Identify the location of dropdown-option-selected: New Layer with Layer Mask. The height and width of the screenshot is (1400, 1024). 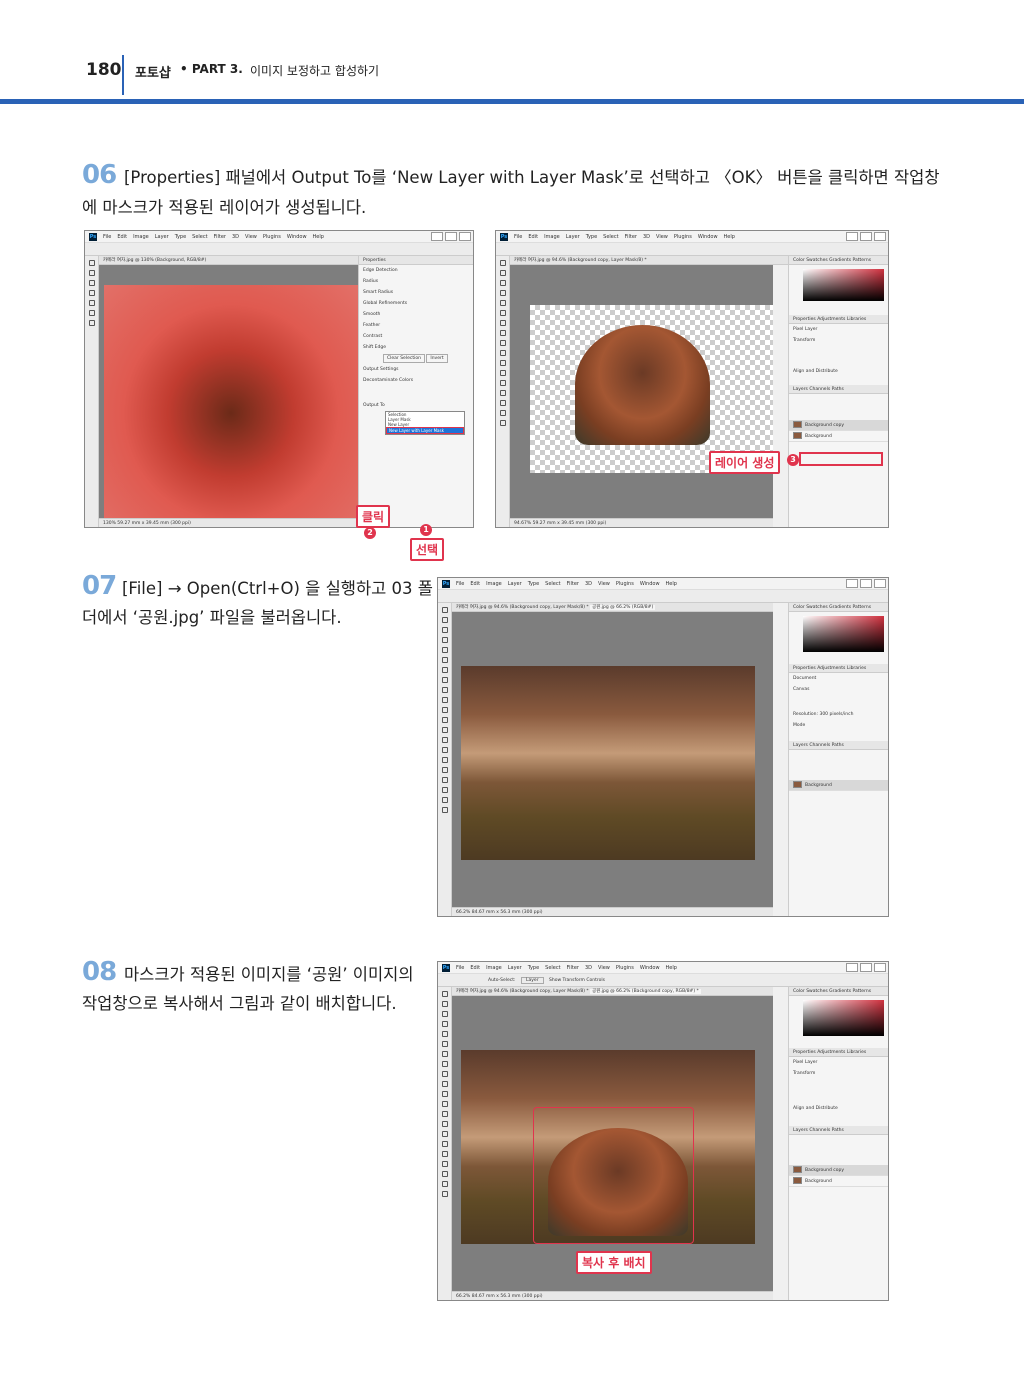
(425, 430).